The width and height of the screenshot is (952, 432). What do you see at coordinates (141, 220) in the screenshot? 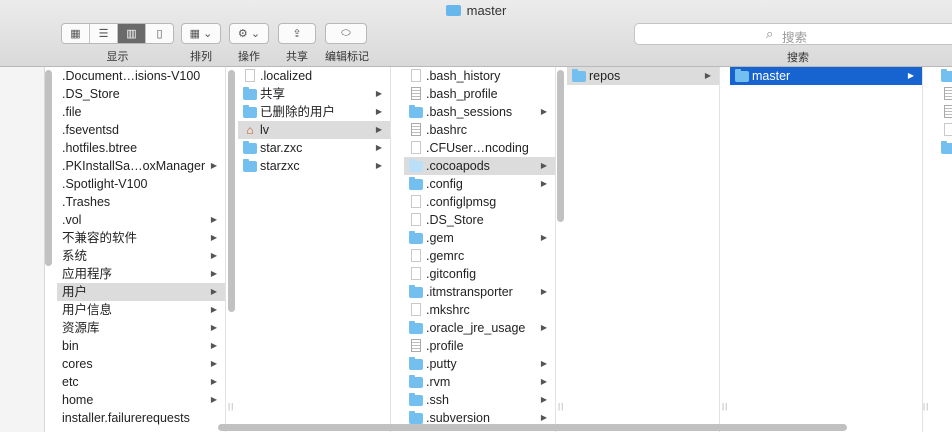
I see `list-item: .vol ▶` at bounding box center [141, 220].